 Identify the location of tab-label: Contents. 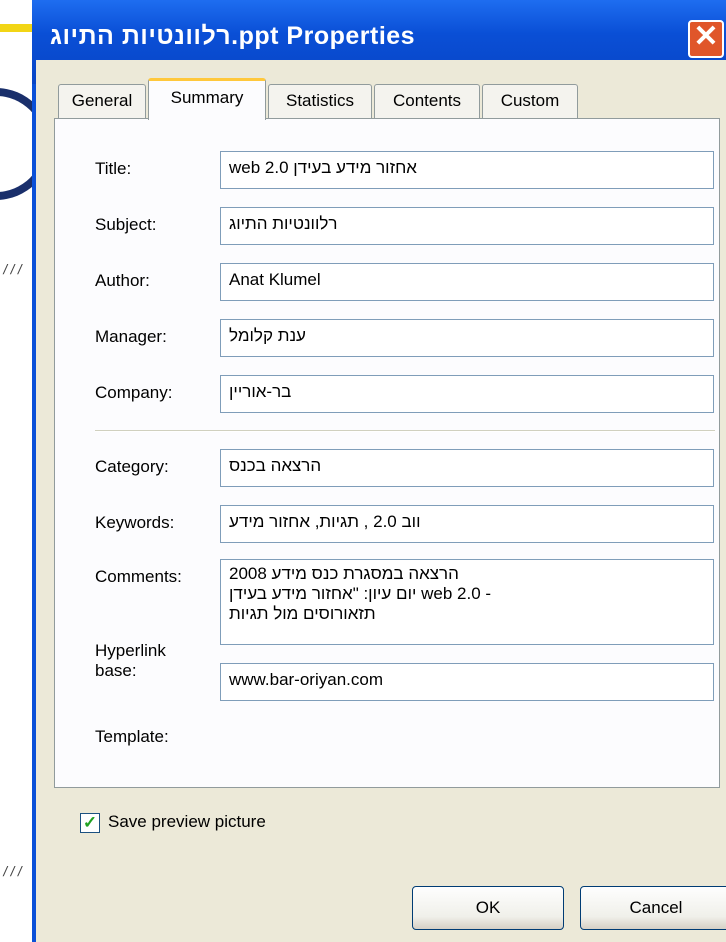
(427, 100).